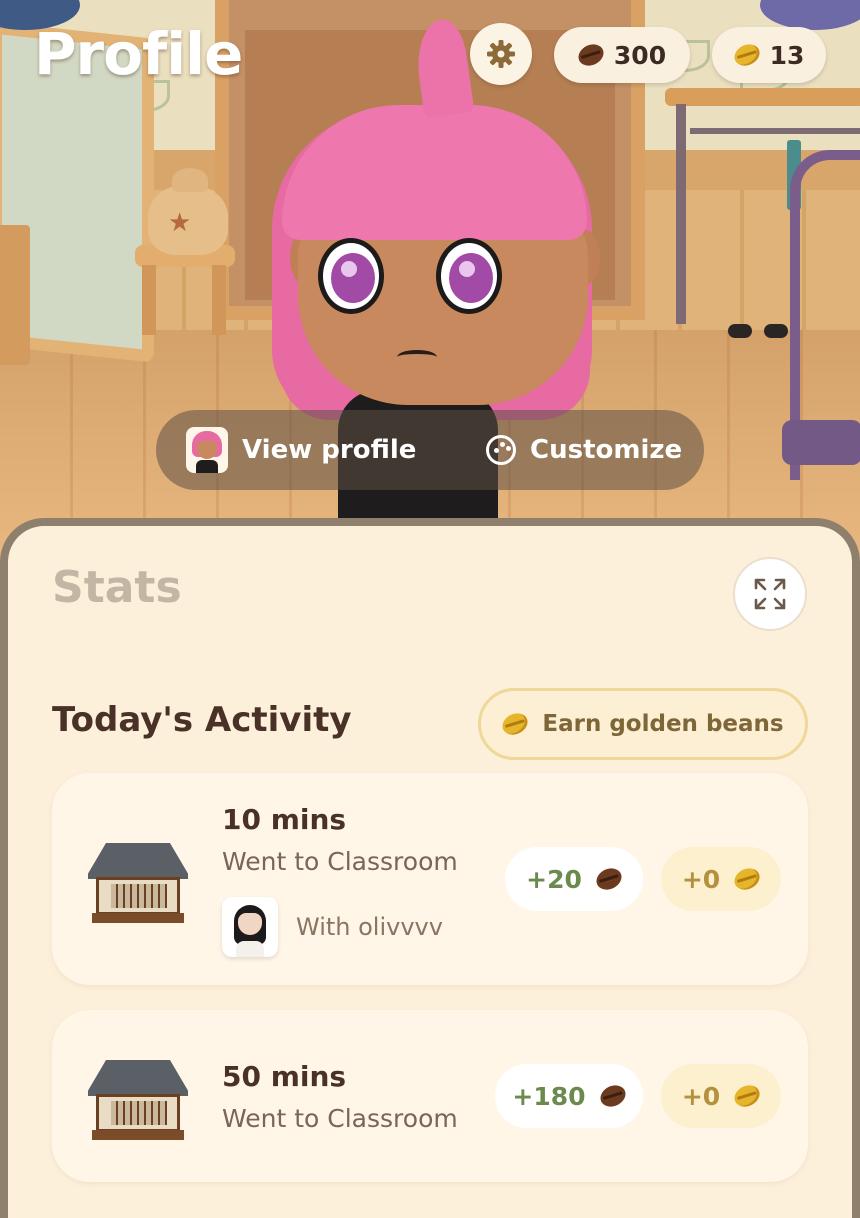 The image size is (860, 1218). I want to click on coffee-bean-balance: 300, so click(622, 55).